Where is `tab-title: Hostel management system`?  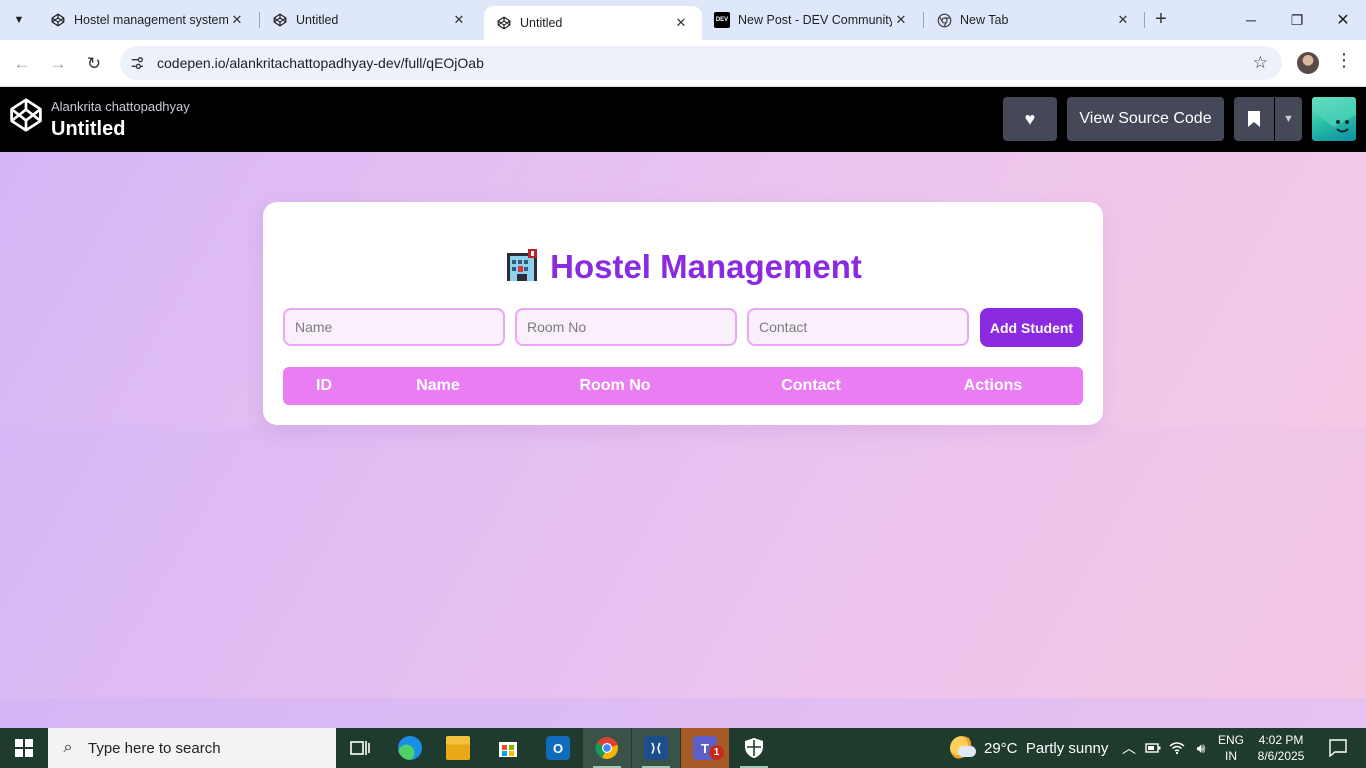
tab-title: Hostel management system is located at coordinates (151, 20).